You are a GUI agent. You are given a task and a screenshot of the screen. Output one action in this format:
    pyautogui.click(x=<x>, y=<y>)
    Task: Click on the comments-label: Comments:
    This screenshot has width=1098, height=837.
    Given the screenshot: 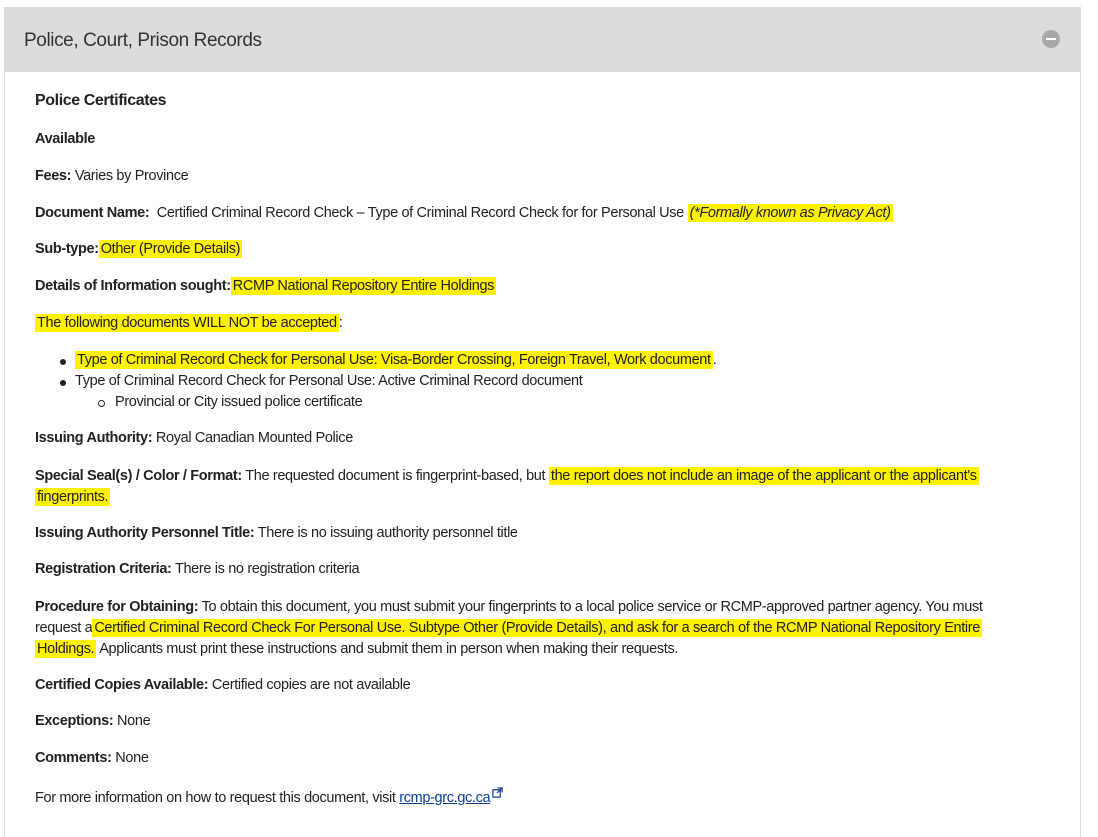 What is the action you would take?
    pyautogui.click(x=73, y=758)
    